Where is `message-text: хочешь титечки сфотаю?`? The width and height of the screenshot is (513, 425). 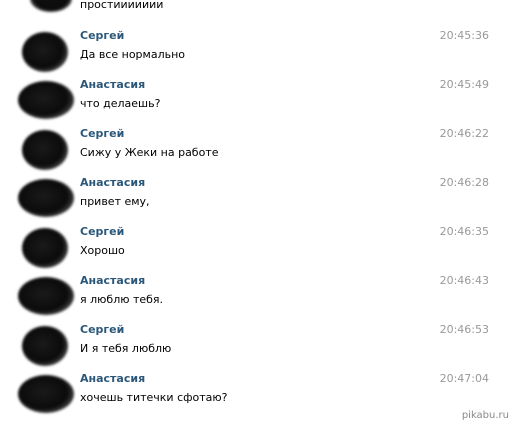
message-text: хочешь титечки сфотаю? is located at coordinates (154, 397).